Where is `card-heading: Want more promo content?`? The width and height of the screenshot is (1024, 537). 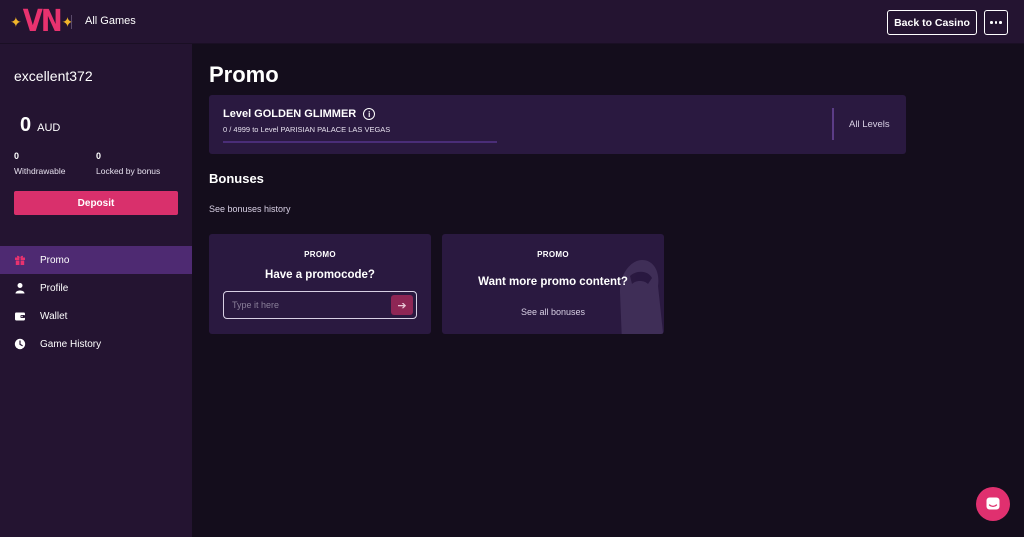
card-heading: Want more promo content? is located at coordinates (553, 282).